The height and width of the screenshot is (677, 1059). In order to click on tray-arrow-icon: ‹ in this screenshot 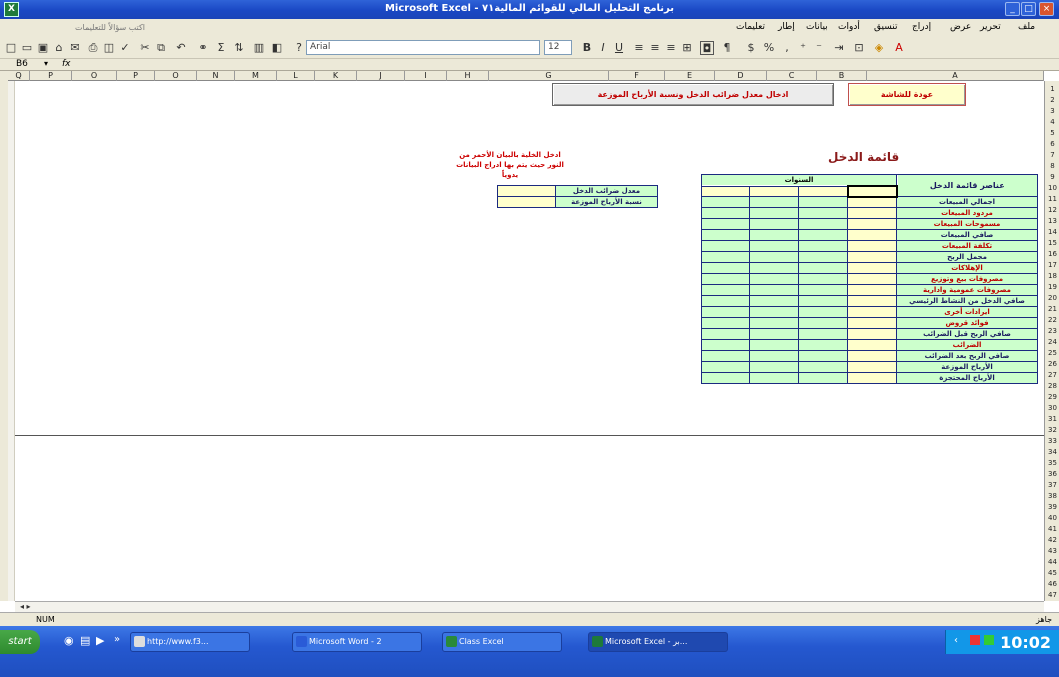, I will do `click(956, 640)`.